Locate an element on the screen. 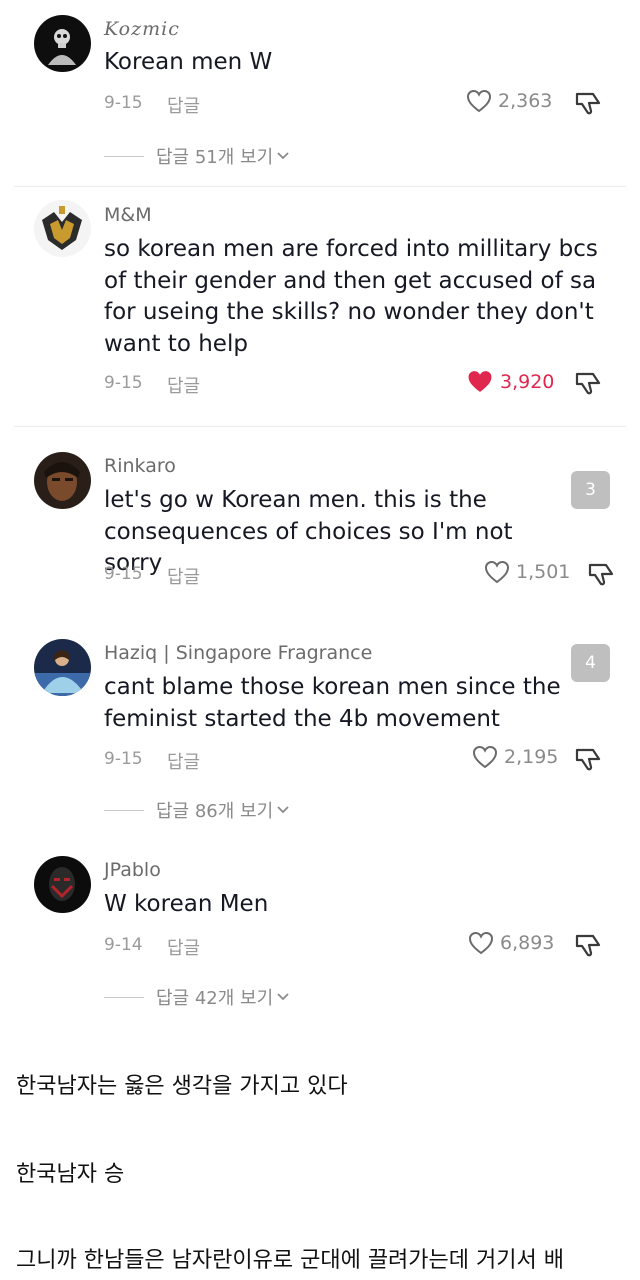 This screenshot has width=640, height=1280. heart-filled-icon is located at coordinates (480, 381).